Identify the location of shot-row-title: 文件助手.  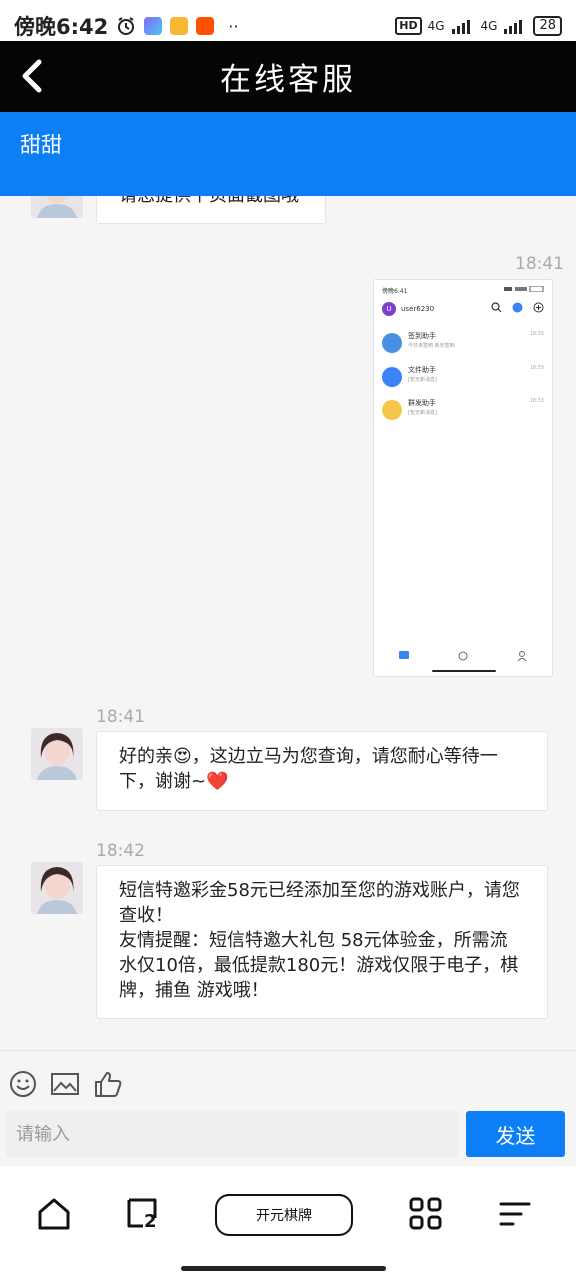
(422, 370).